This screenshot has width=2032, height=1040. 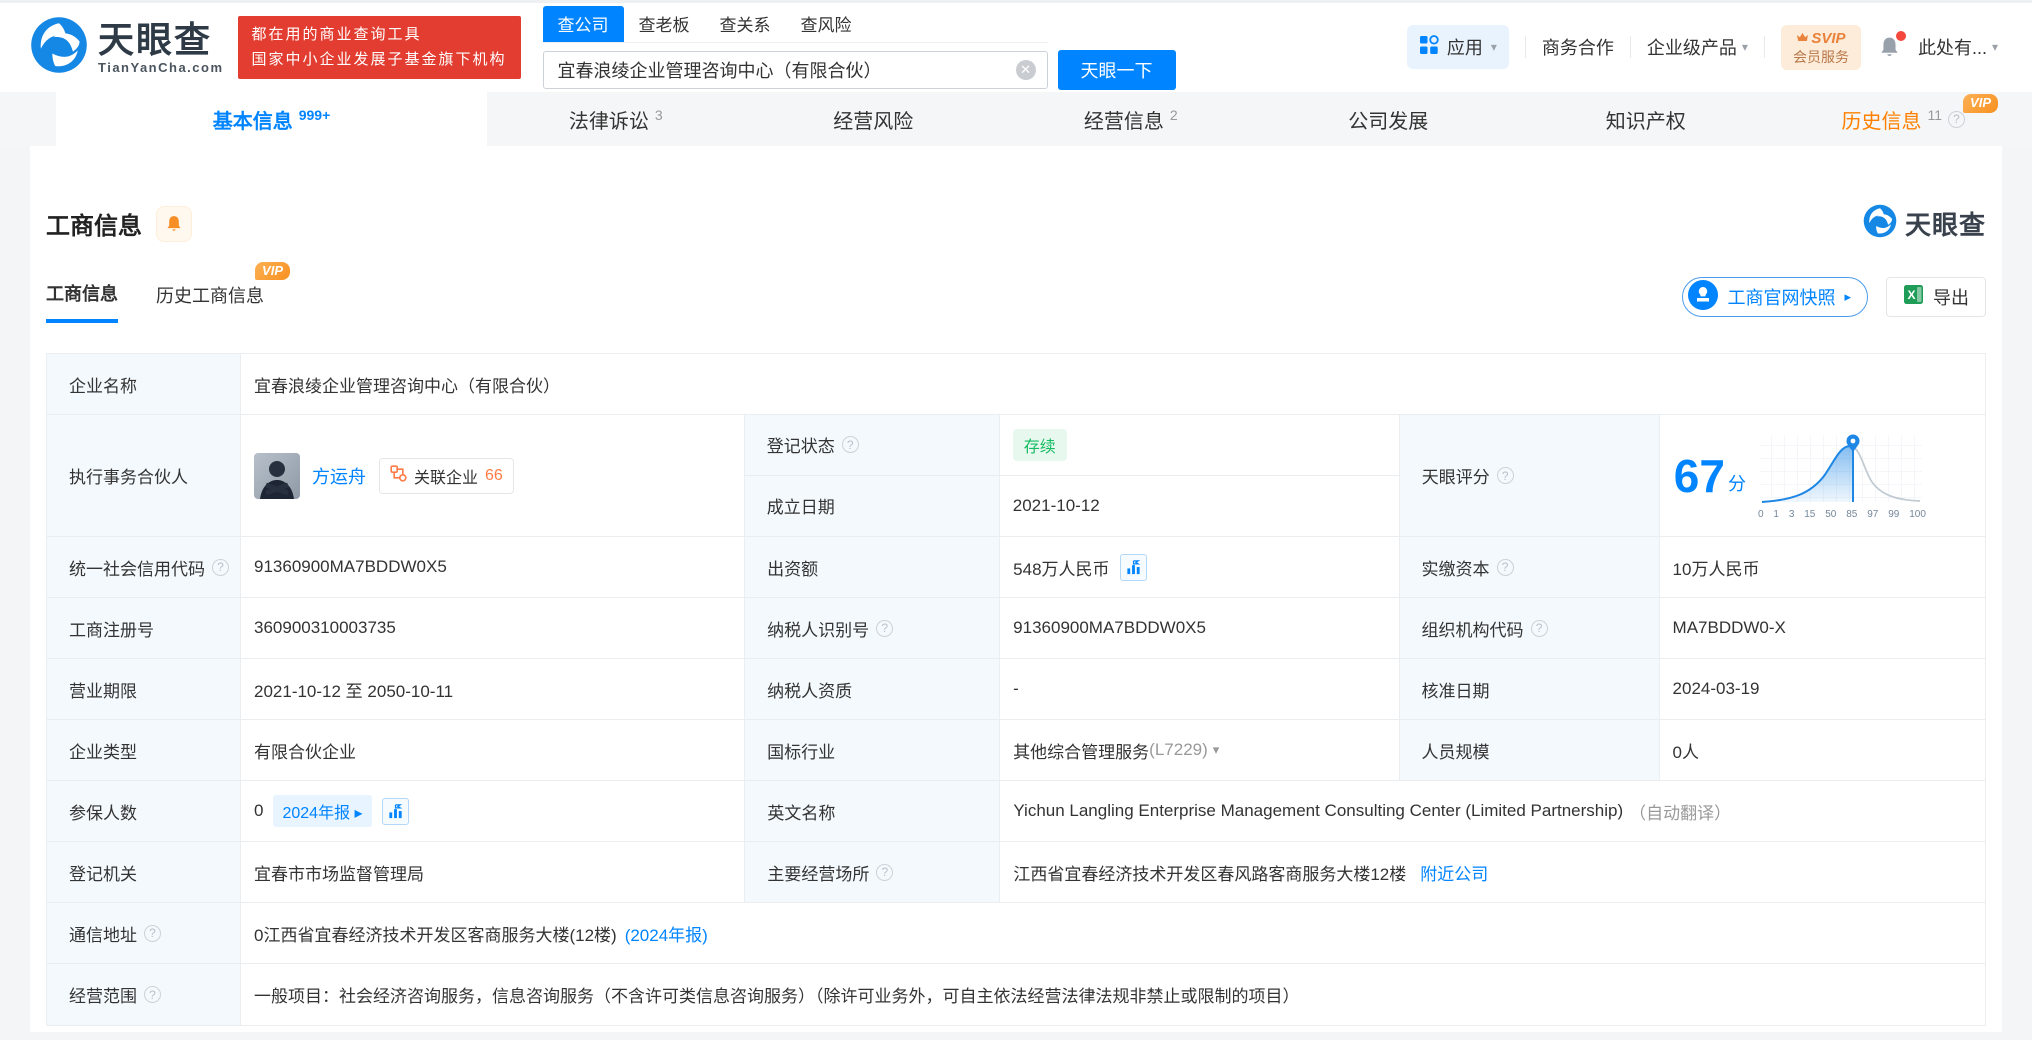 I want to click on apps-menu-button: 应用 ▾, so click(x=1457, y=47).